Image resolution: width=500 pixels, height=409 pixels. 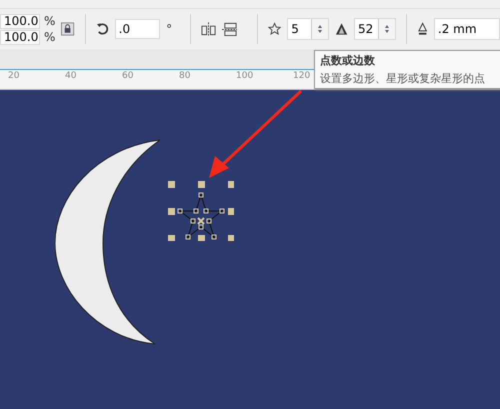 I want to click on scale-y-field: 100.0, so click(x=20, y=37).